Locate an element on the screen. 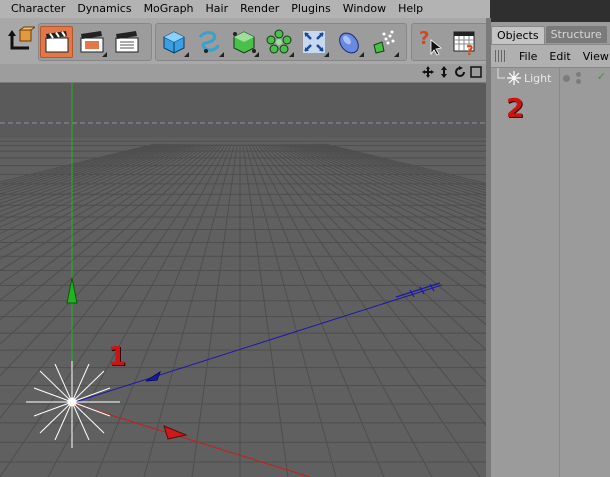 This screenshot has height=477, width=610. move-view-icon is located at coordinates (428, 72).